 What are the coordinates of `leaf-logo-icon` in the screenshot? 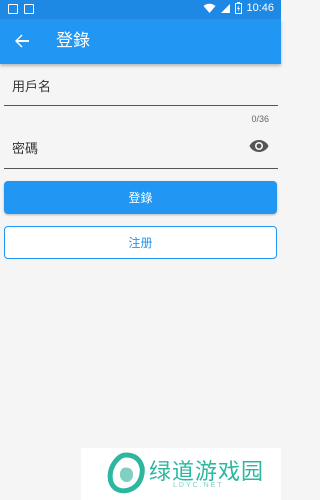 It's located at (126, 473).